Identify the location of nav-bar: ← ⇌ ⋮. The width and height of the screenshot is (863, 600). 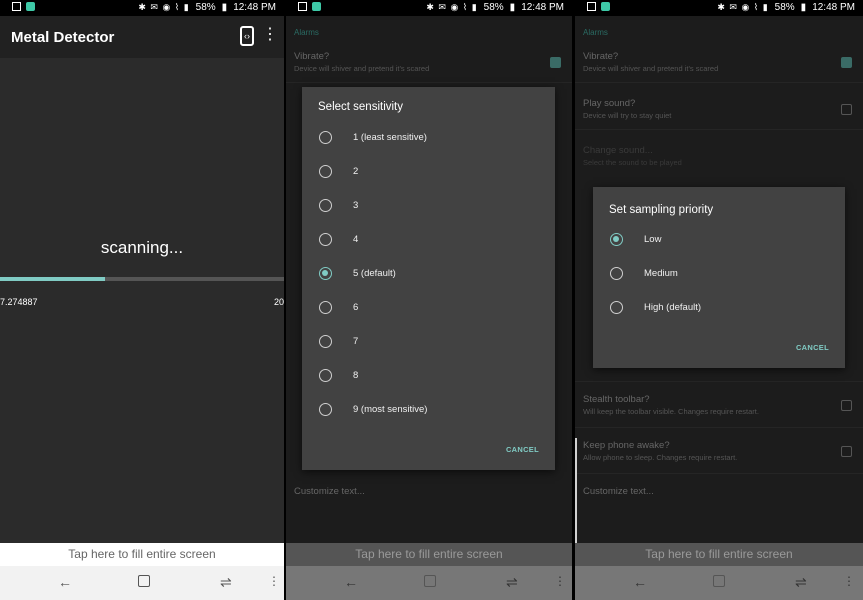
(719, 583).